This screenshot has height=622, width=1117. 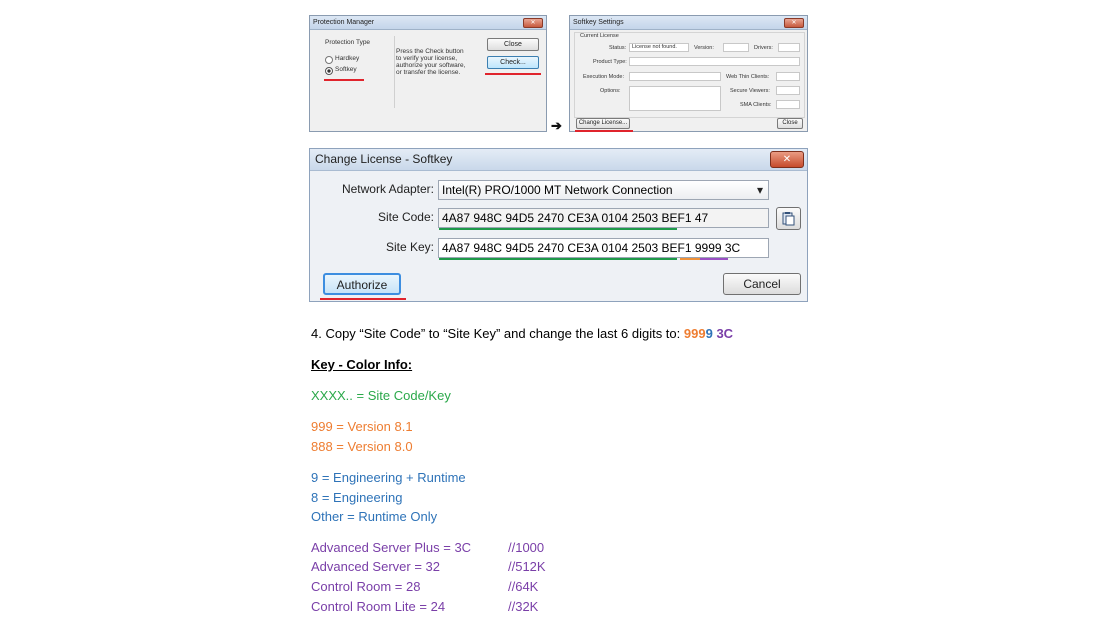 I want to click on key-site-code: XXXX.. = Site Code/Key, so click(x=381, y=395).